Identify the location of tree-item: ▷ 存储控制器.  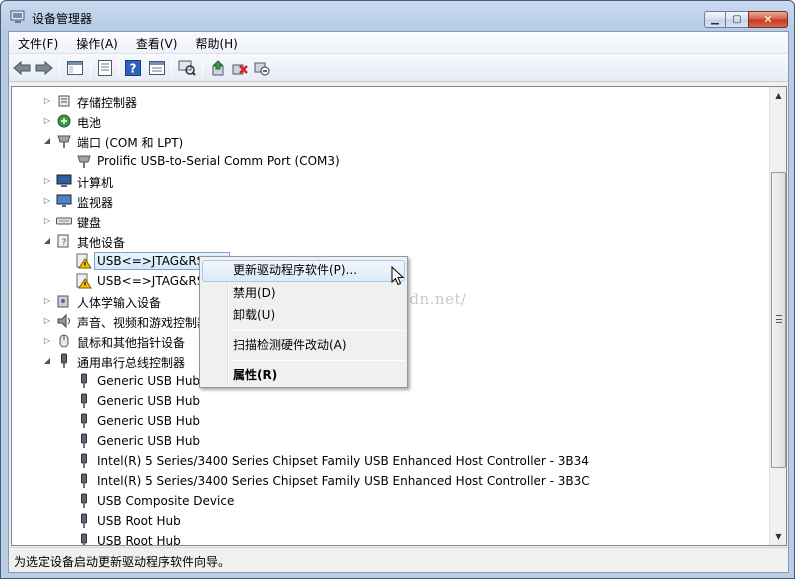
(388, 101).